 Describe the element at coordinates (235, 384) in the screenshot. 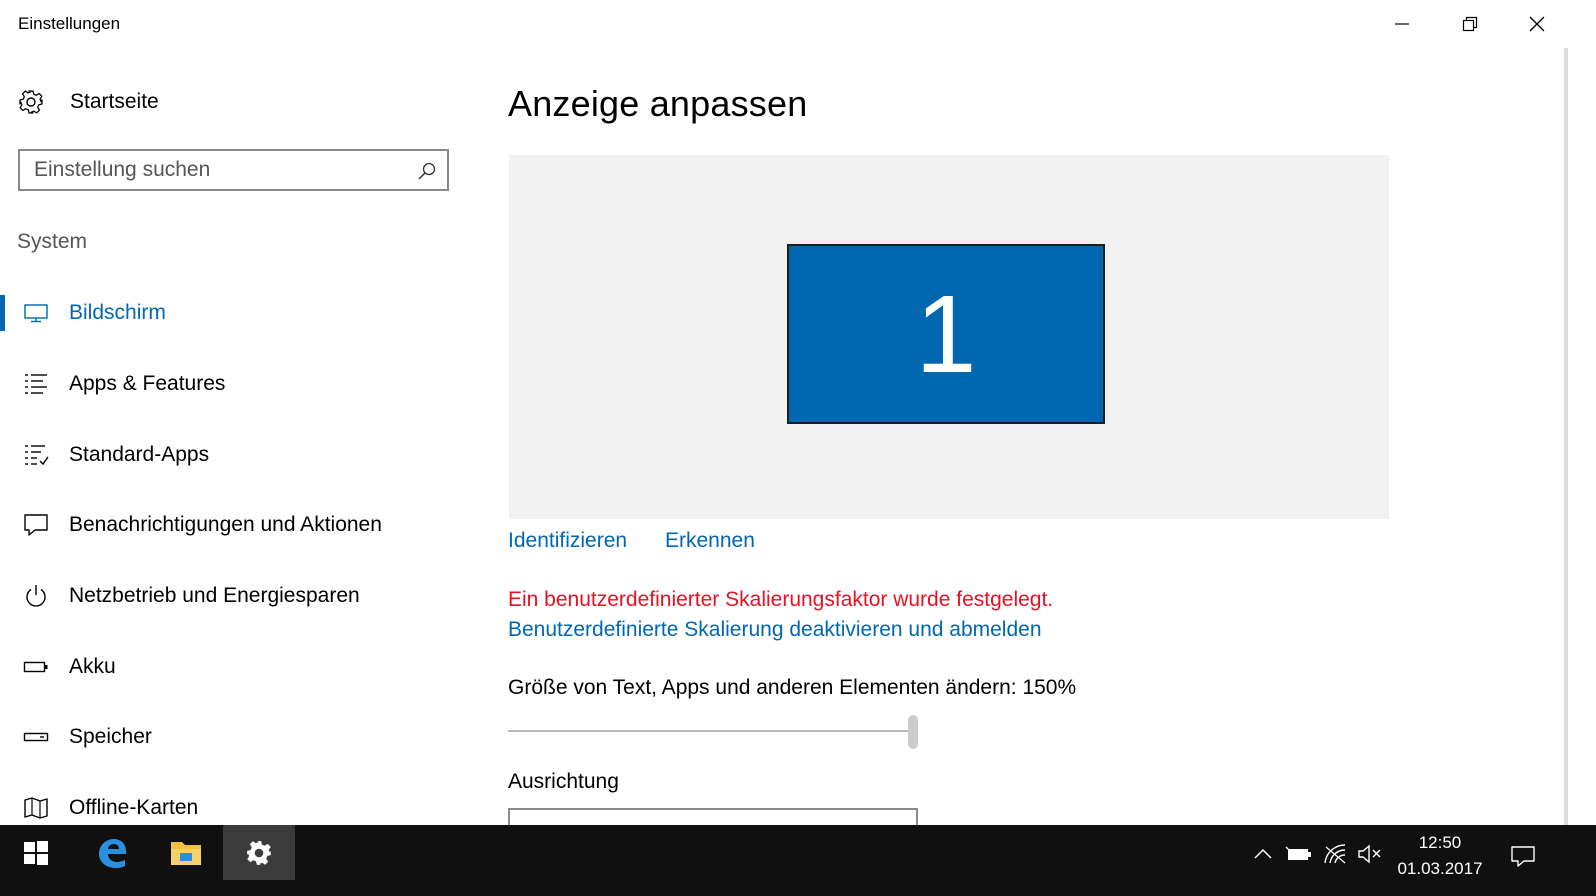

I see `sidebar-item-apps-features: Apps & Features` at that location.